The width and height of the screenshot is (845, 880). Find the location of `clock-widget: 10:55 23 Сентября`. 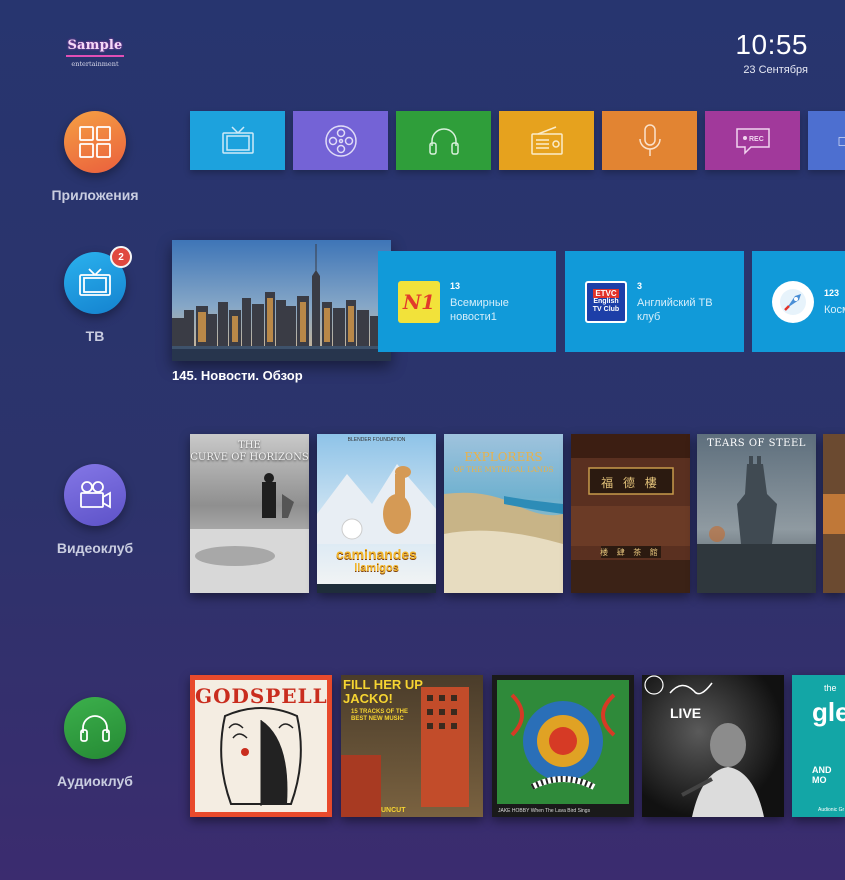

clock-widget: 10:55 23 Сентября is located at coordinates (771, 52).